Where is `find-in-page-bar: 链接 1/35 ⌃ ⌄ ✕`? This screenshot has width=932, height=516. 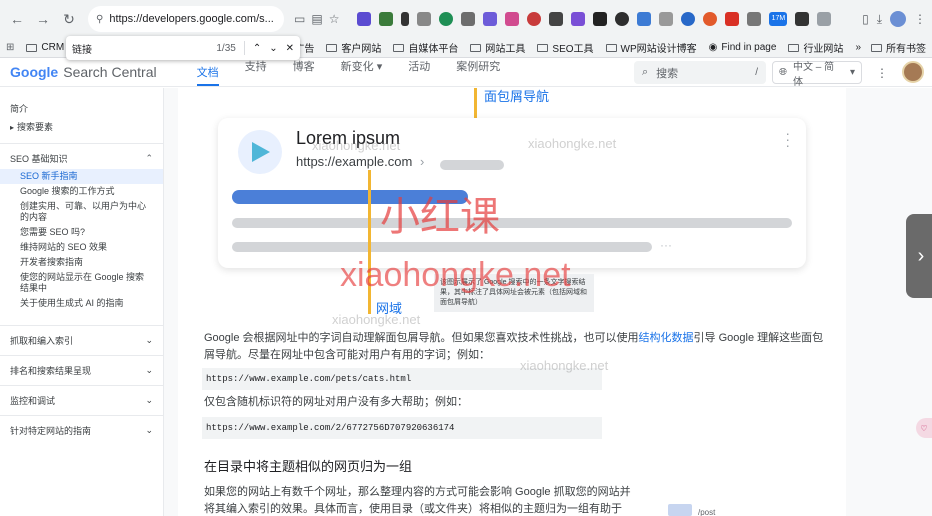 find-in-page-bar: 链接 1/35 ⌃ ⌄ ✕ is located at coordinates (183, 48).